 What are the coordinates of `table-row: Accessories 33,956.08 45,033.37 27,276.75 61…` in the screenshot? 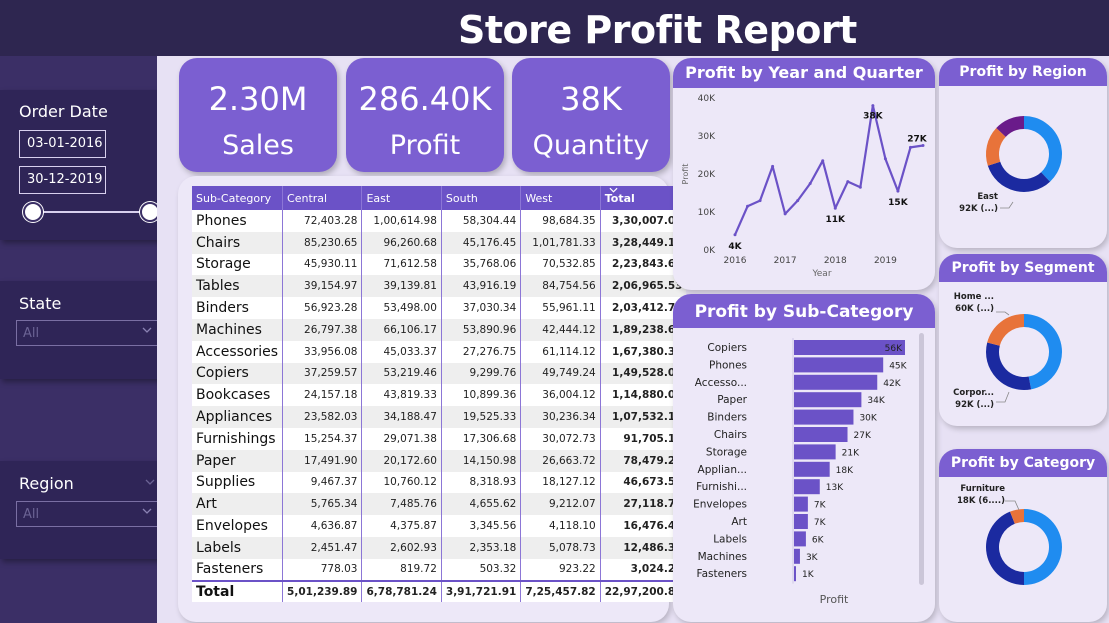 It's located at (439, 351).